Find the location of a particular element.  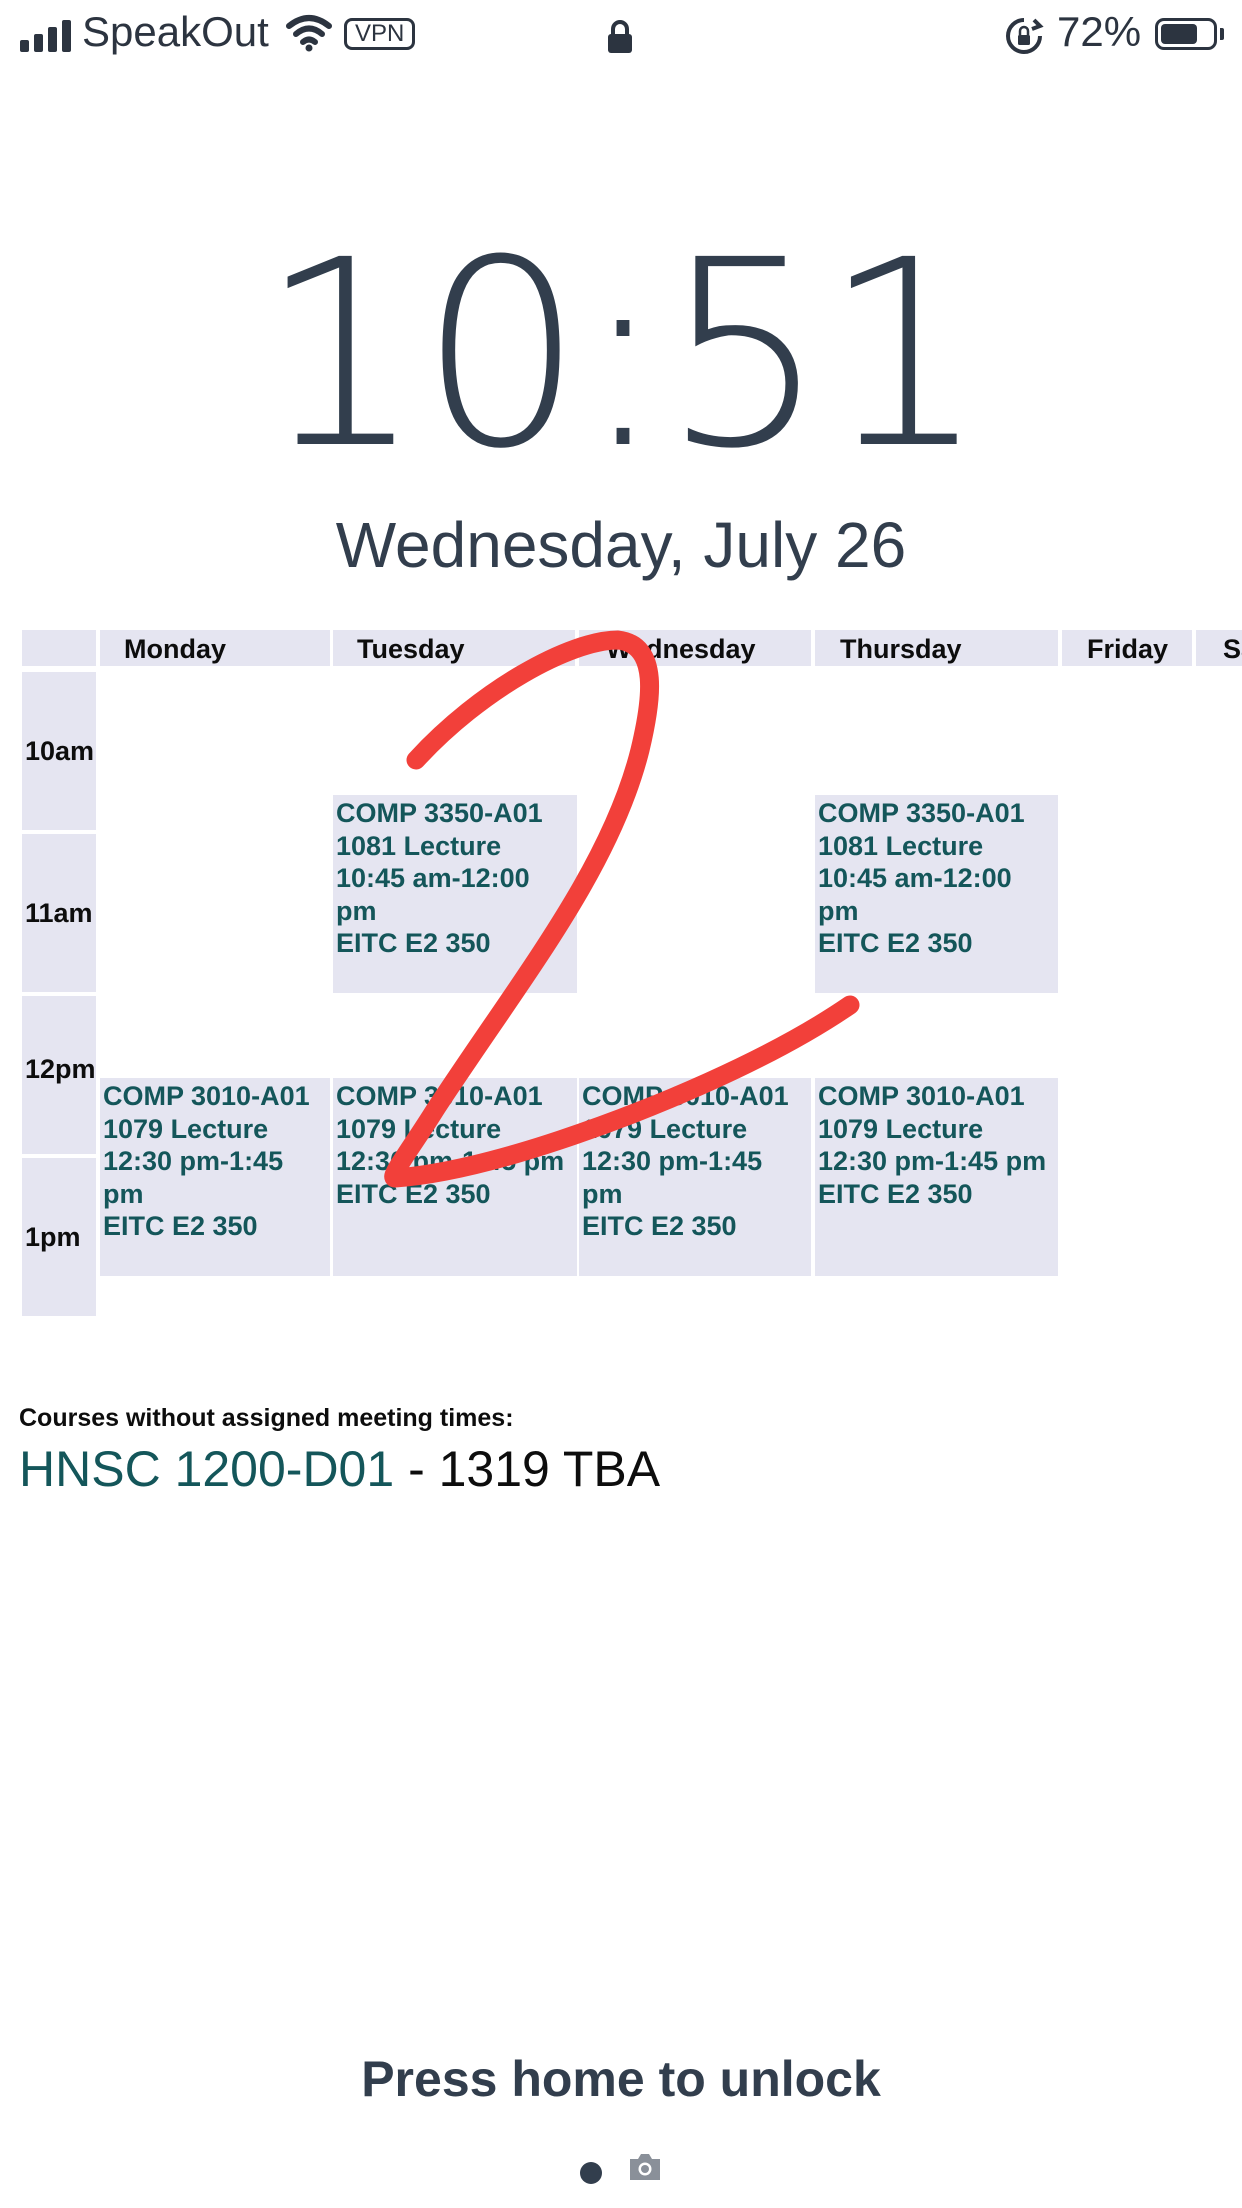

time-label-10am: 10am is located at coordinates (59, 751).